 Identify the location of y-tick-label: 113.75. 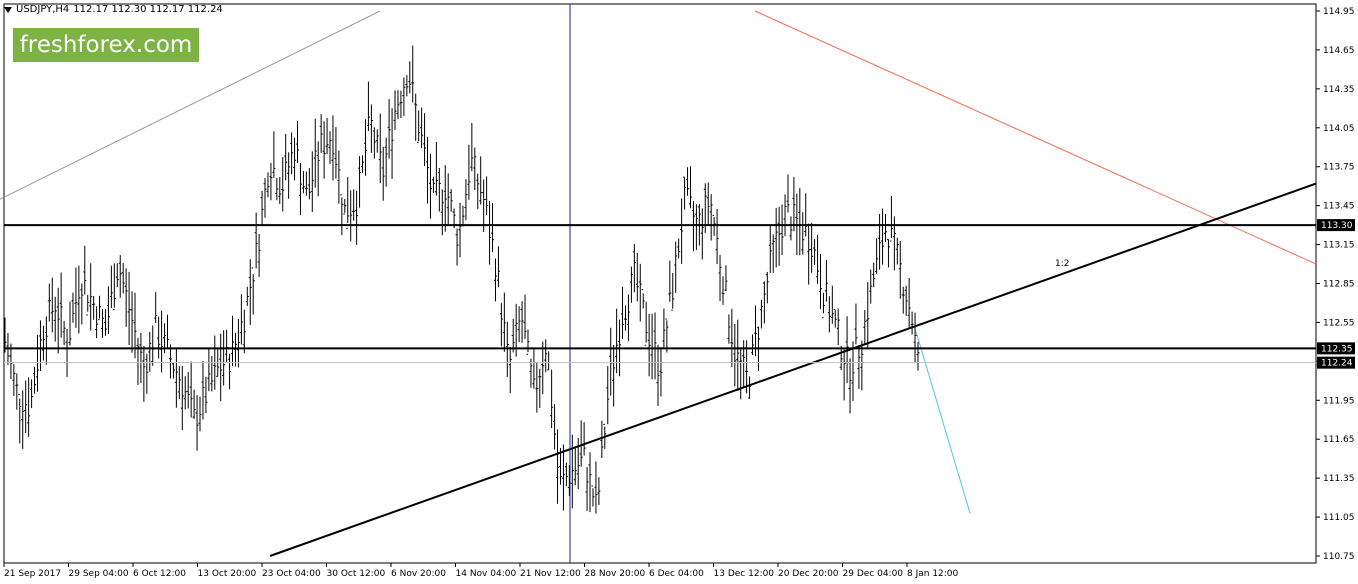
(1339, 168).